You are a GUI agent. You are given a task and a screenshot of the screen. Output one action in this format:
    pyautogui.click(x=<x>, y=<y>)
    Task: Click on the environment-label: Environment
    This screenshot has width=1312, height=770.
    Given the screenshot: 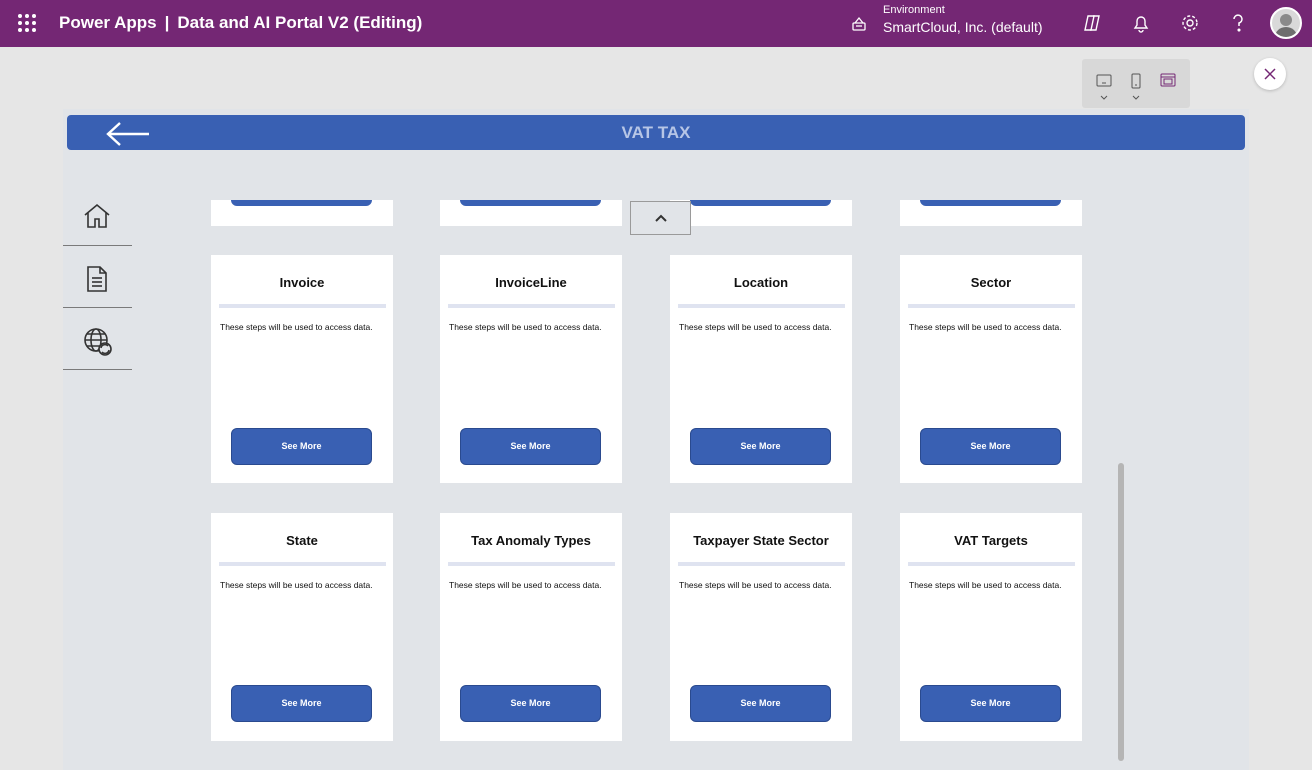 What is the action you would take?
    pyautogui.click(x=914, y=10)
    